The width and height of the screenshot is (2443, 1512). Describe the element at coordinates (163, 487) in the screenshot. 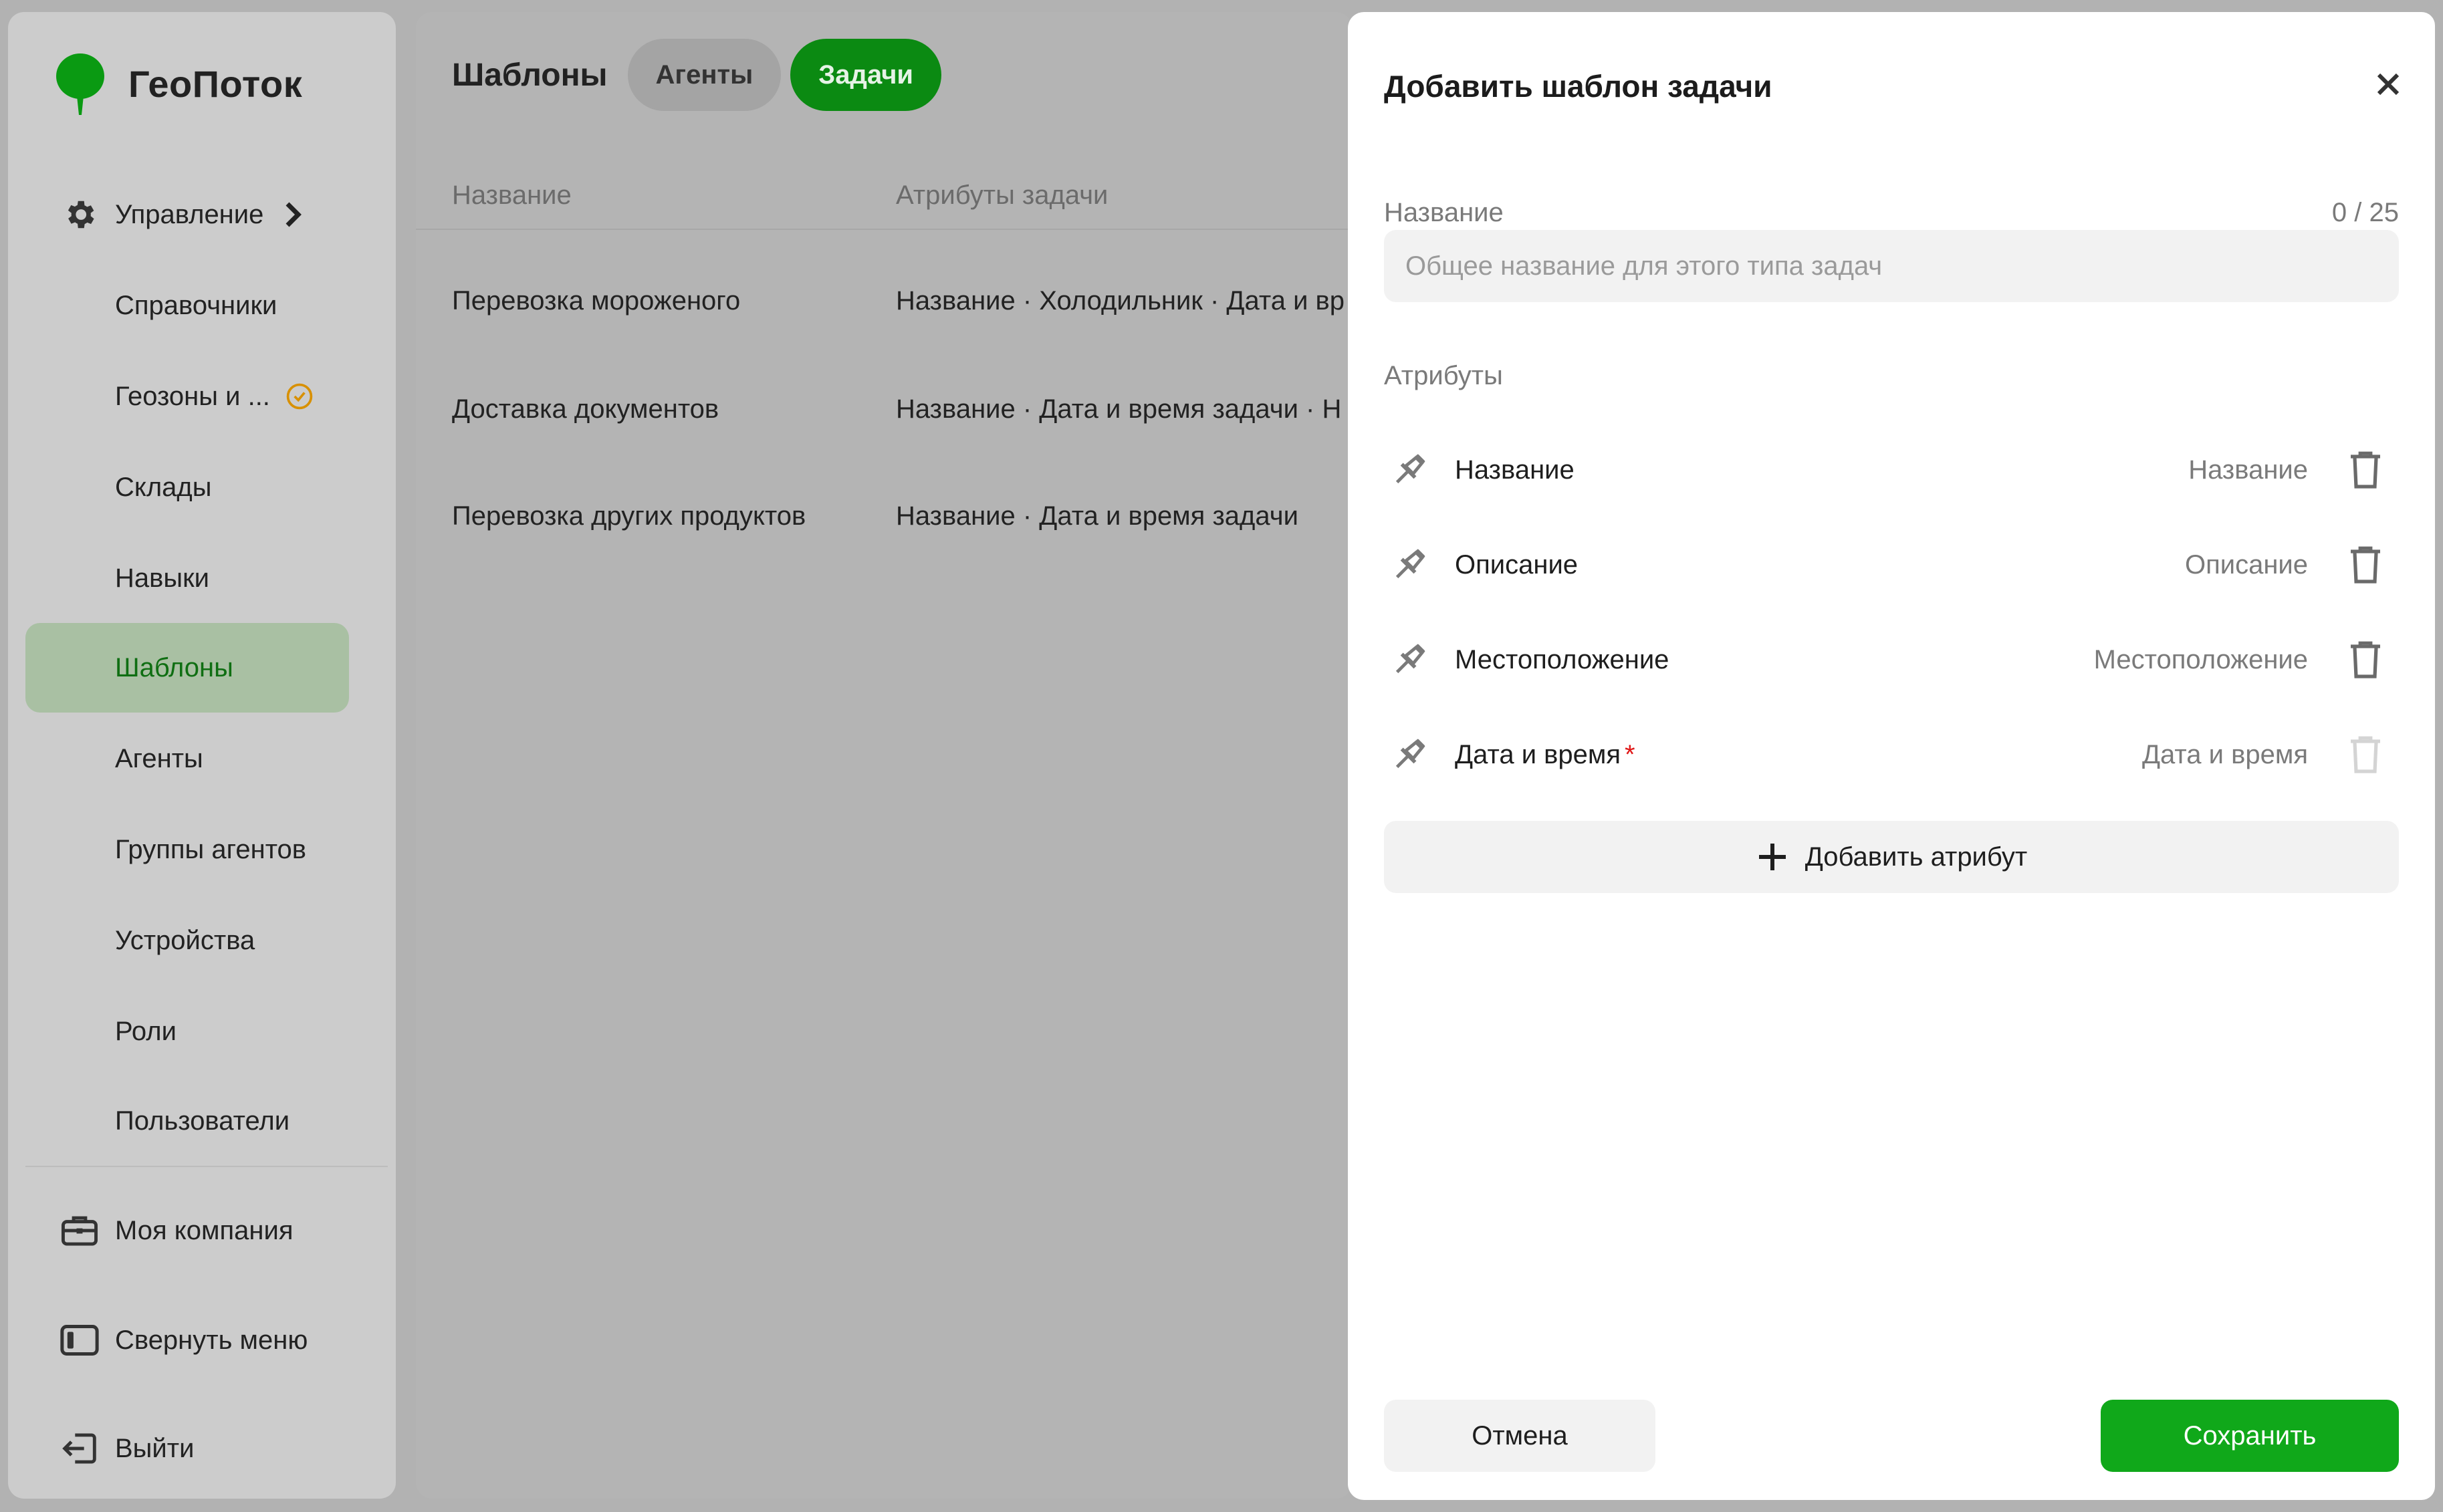

I see `sidebar-item-label: Склады` at that location.